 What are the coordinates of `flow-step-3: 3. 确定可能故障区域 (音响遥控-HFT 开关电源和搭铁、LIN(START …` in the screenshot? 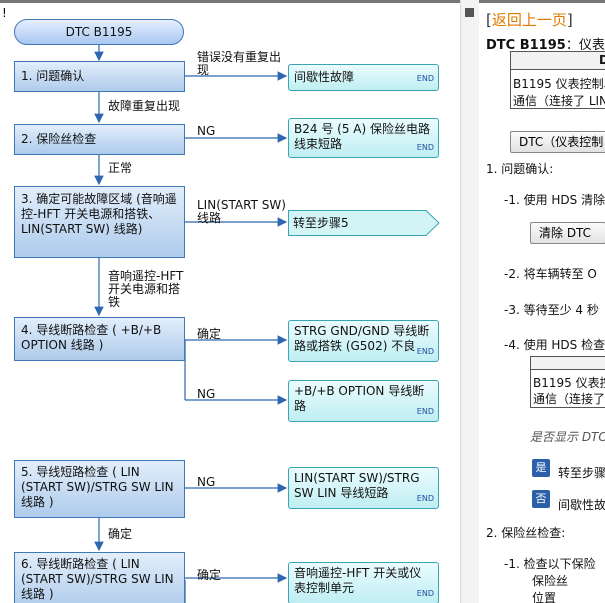 It's located at (99, 222).